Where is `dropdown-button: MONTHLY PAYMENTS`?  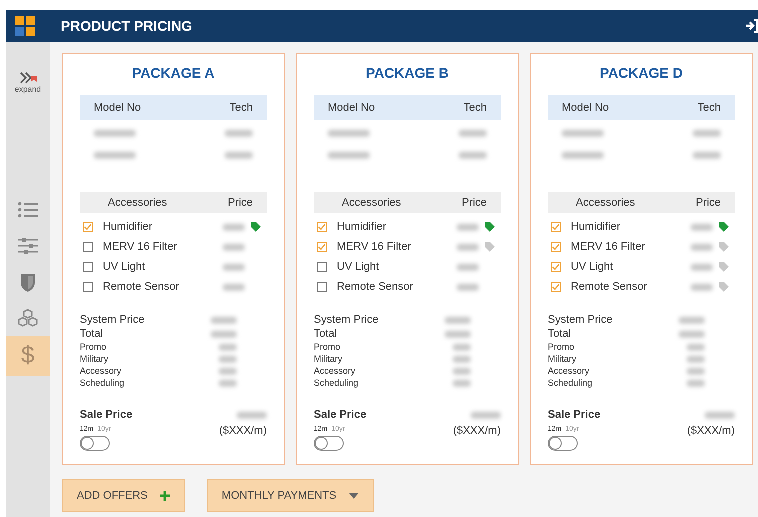 dropdown-button: MONTHLY PAYMENTS is located at coordinates (290, 495).